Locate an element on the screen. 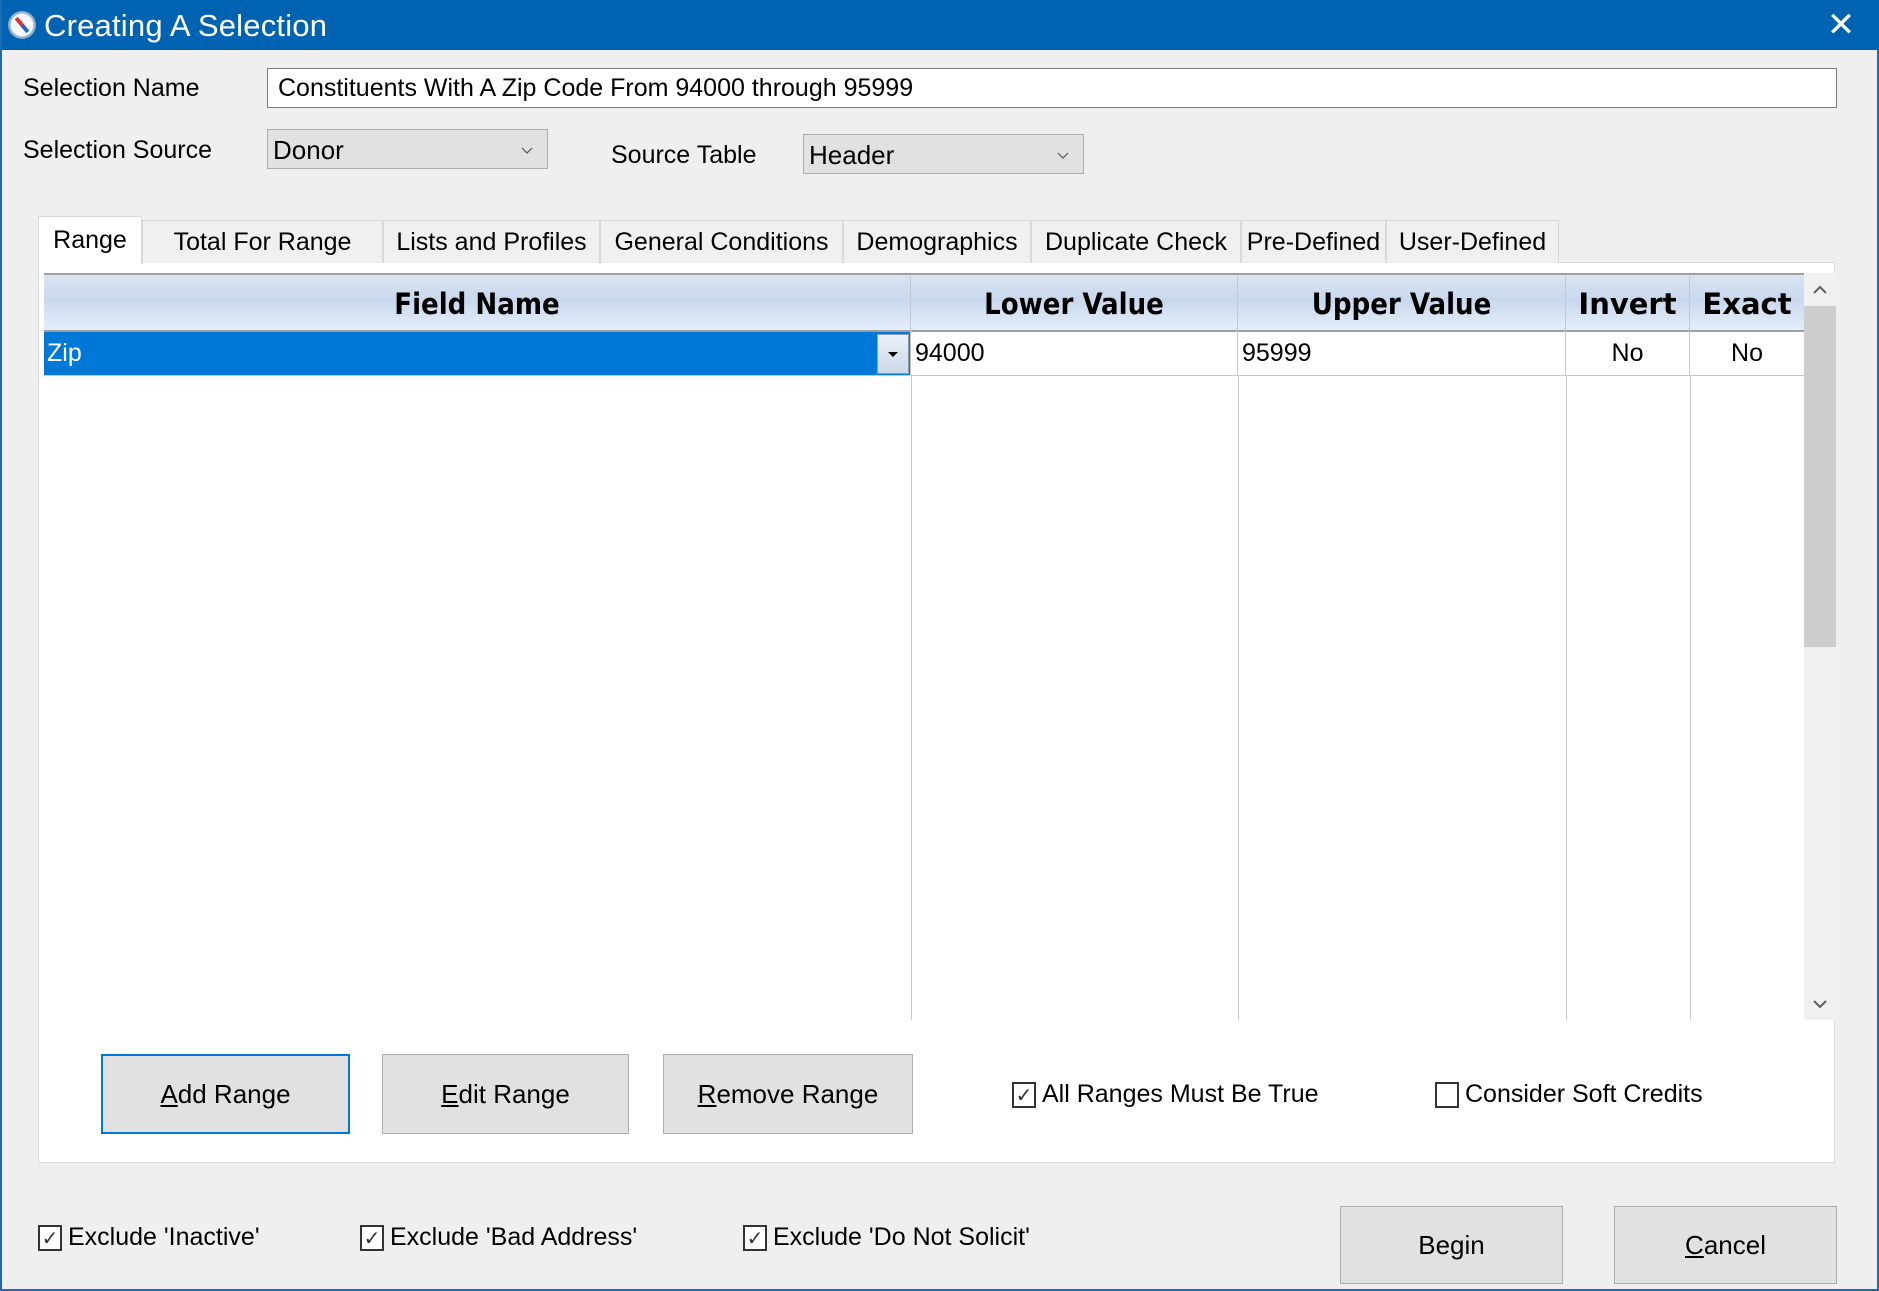 The image size is (1879, 1291). exclude-do-not-solicit-checkbox: ✓ Exclude 'Do Not Solicit' is located at coordinates (886, 1237).